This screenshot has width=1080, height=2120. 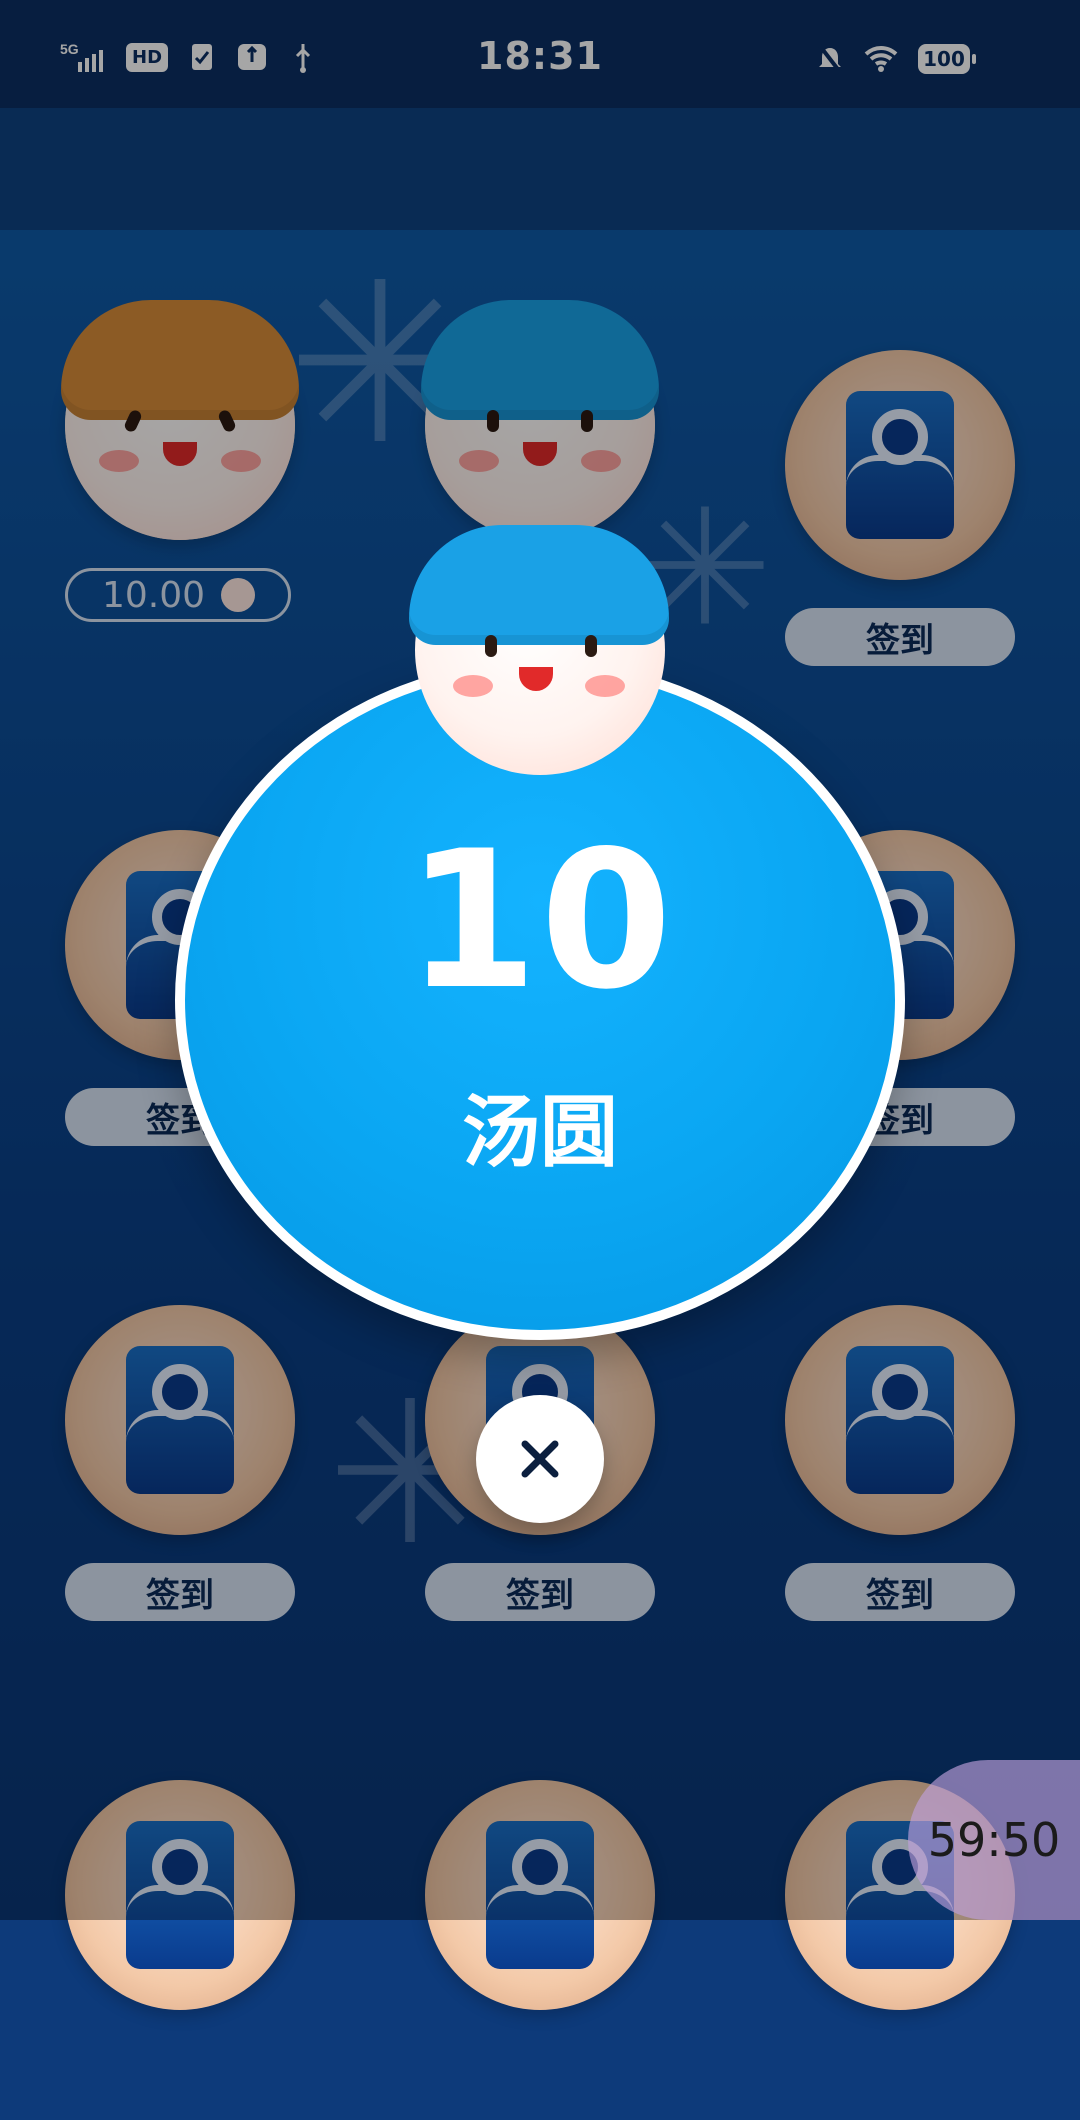 I want to click on countdown-timer: 59:50, so click(x=994, y=1840).